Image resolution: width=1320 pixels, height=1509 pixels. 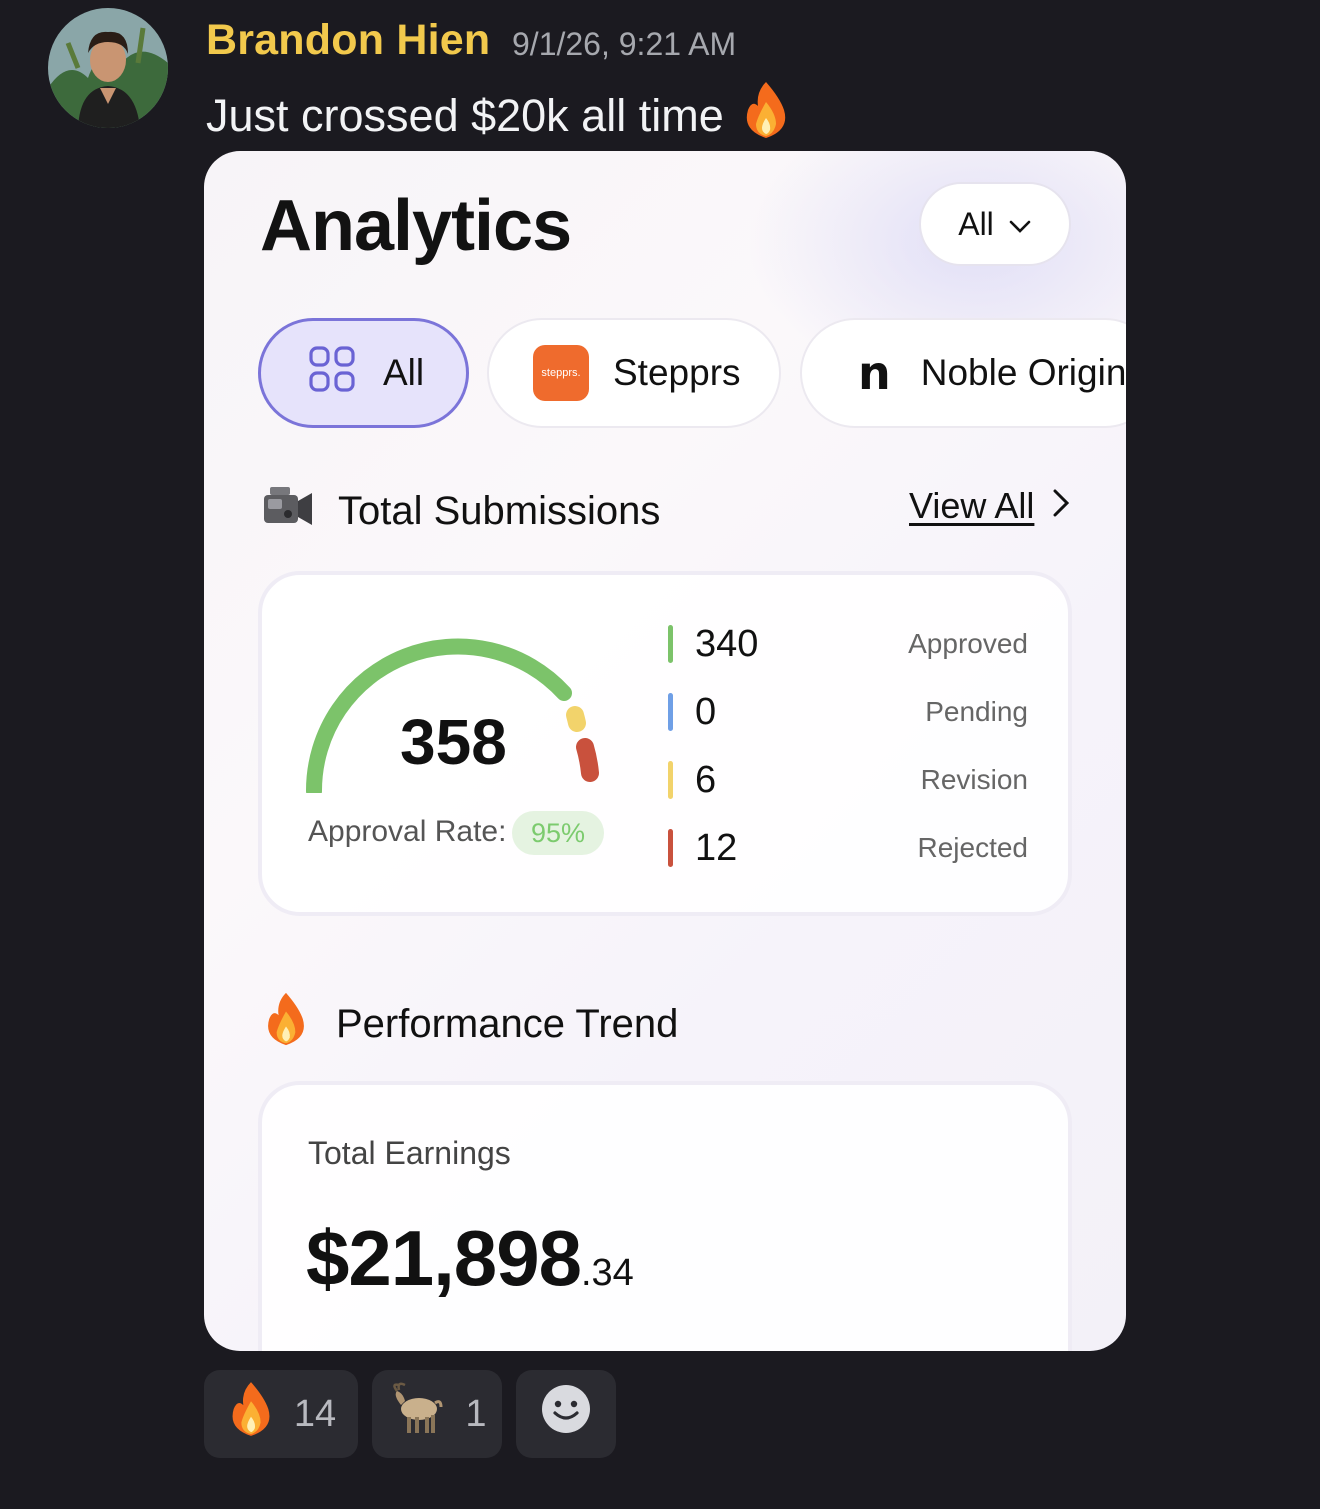 What do you see at coordinates (576, 719) in the screenshot?
I see `gauge-revision-arc` at bounding box center [576, 719].